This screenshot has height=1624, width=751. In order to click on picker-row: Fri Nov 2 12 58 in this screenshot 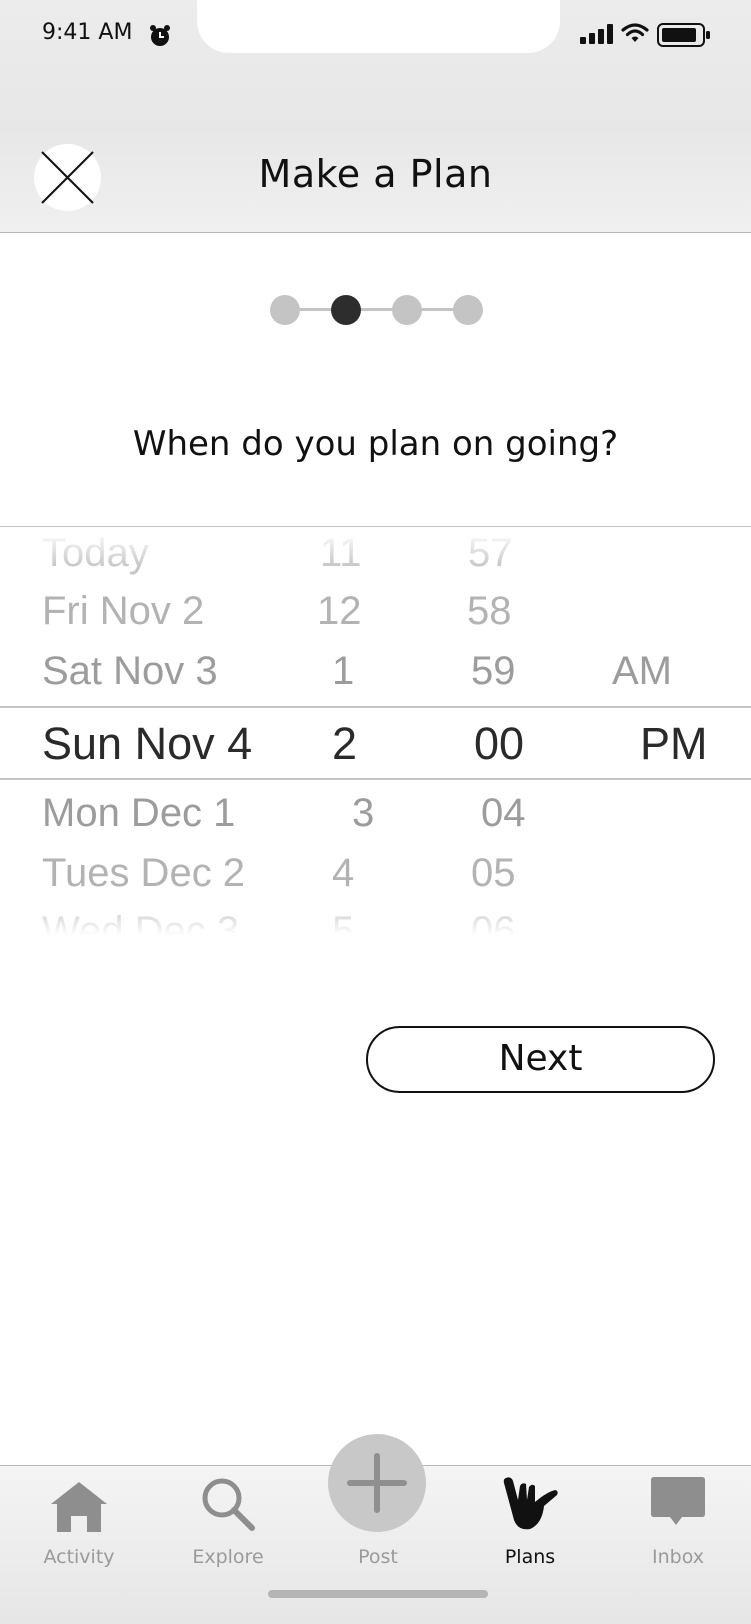, I will do `click(375, 609)`.